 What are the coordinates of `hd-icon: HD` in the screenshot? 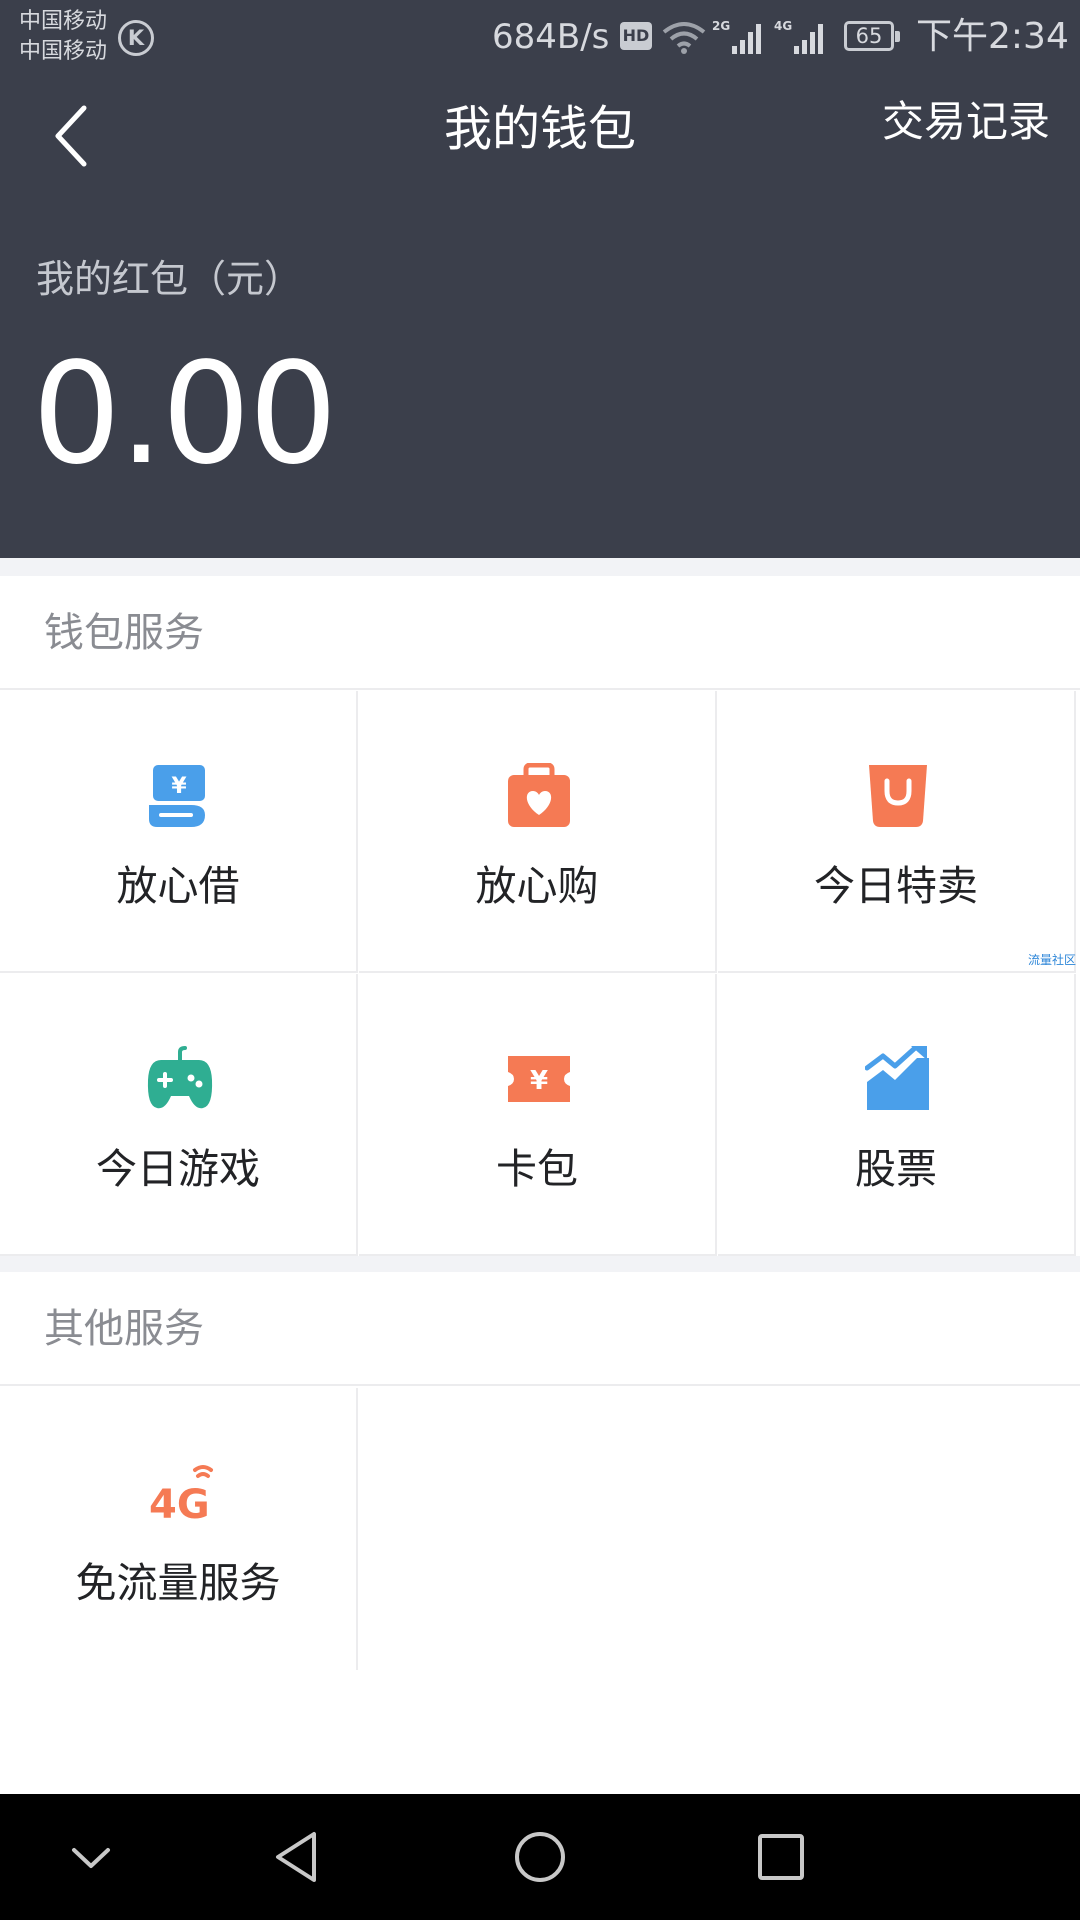 It's located at (636, 36).